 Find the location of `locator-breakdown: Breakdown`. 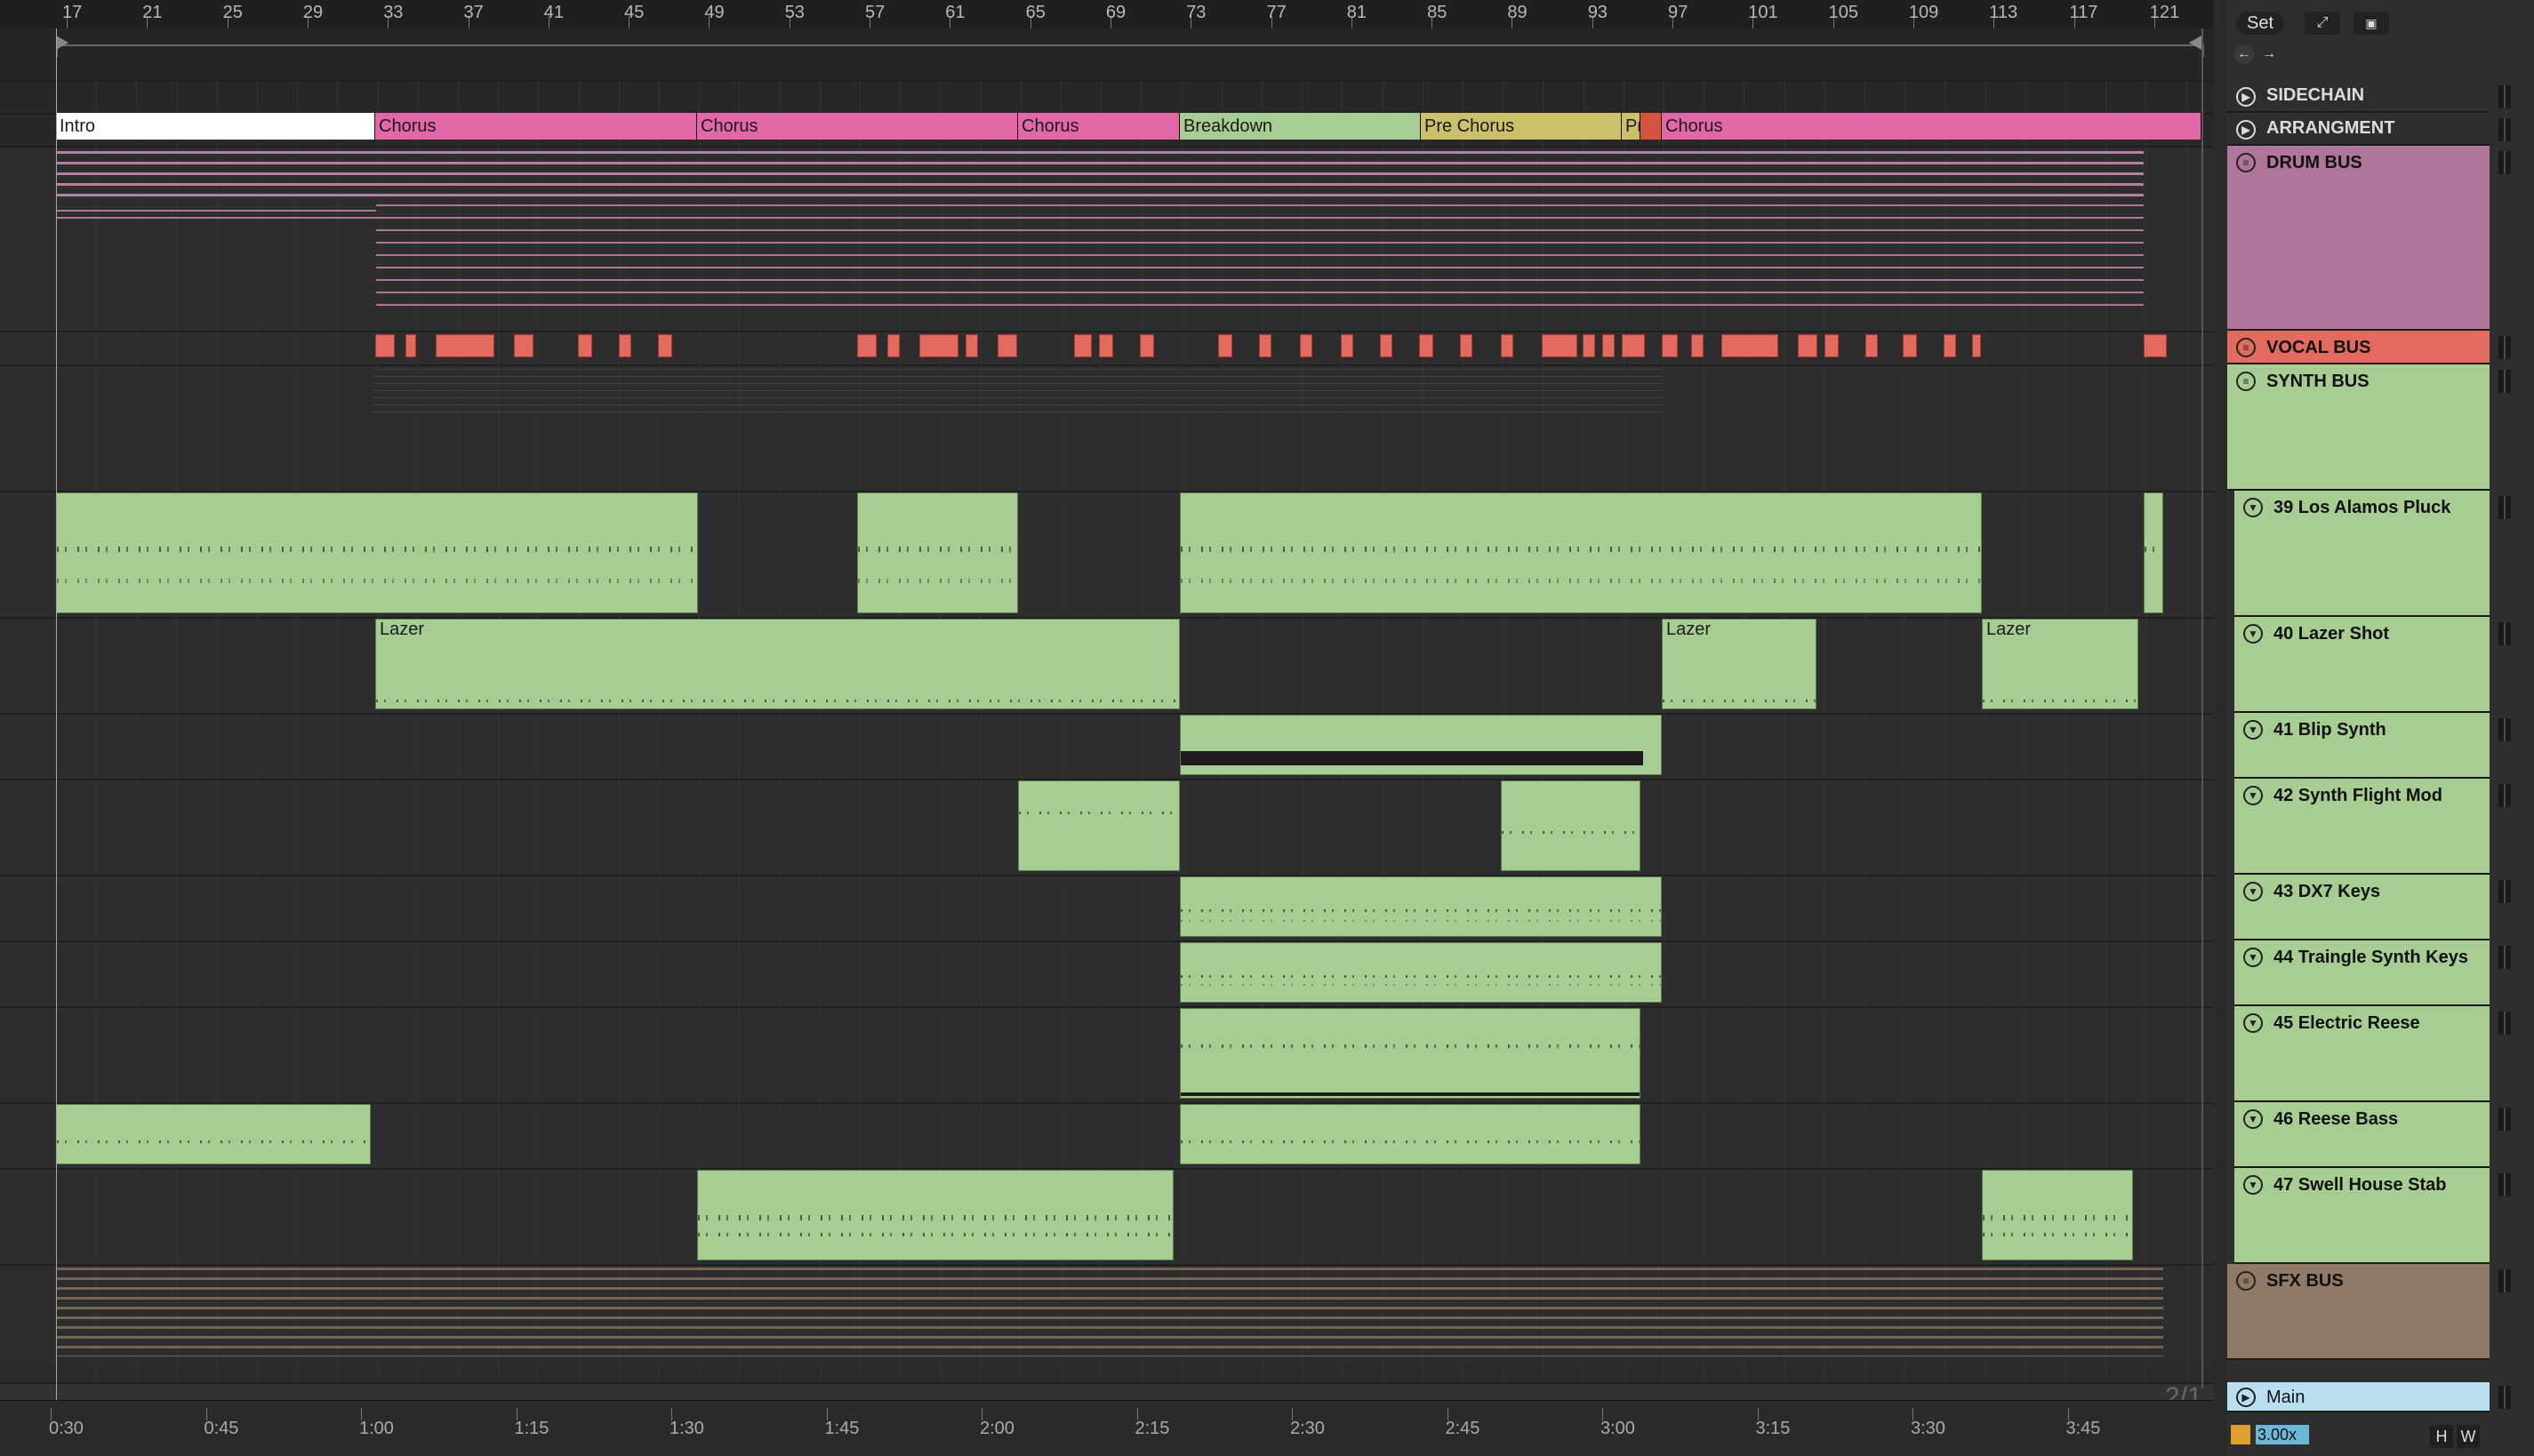

locator-breakdown: Breakdown is located at coordinates (1300, 126).